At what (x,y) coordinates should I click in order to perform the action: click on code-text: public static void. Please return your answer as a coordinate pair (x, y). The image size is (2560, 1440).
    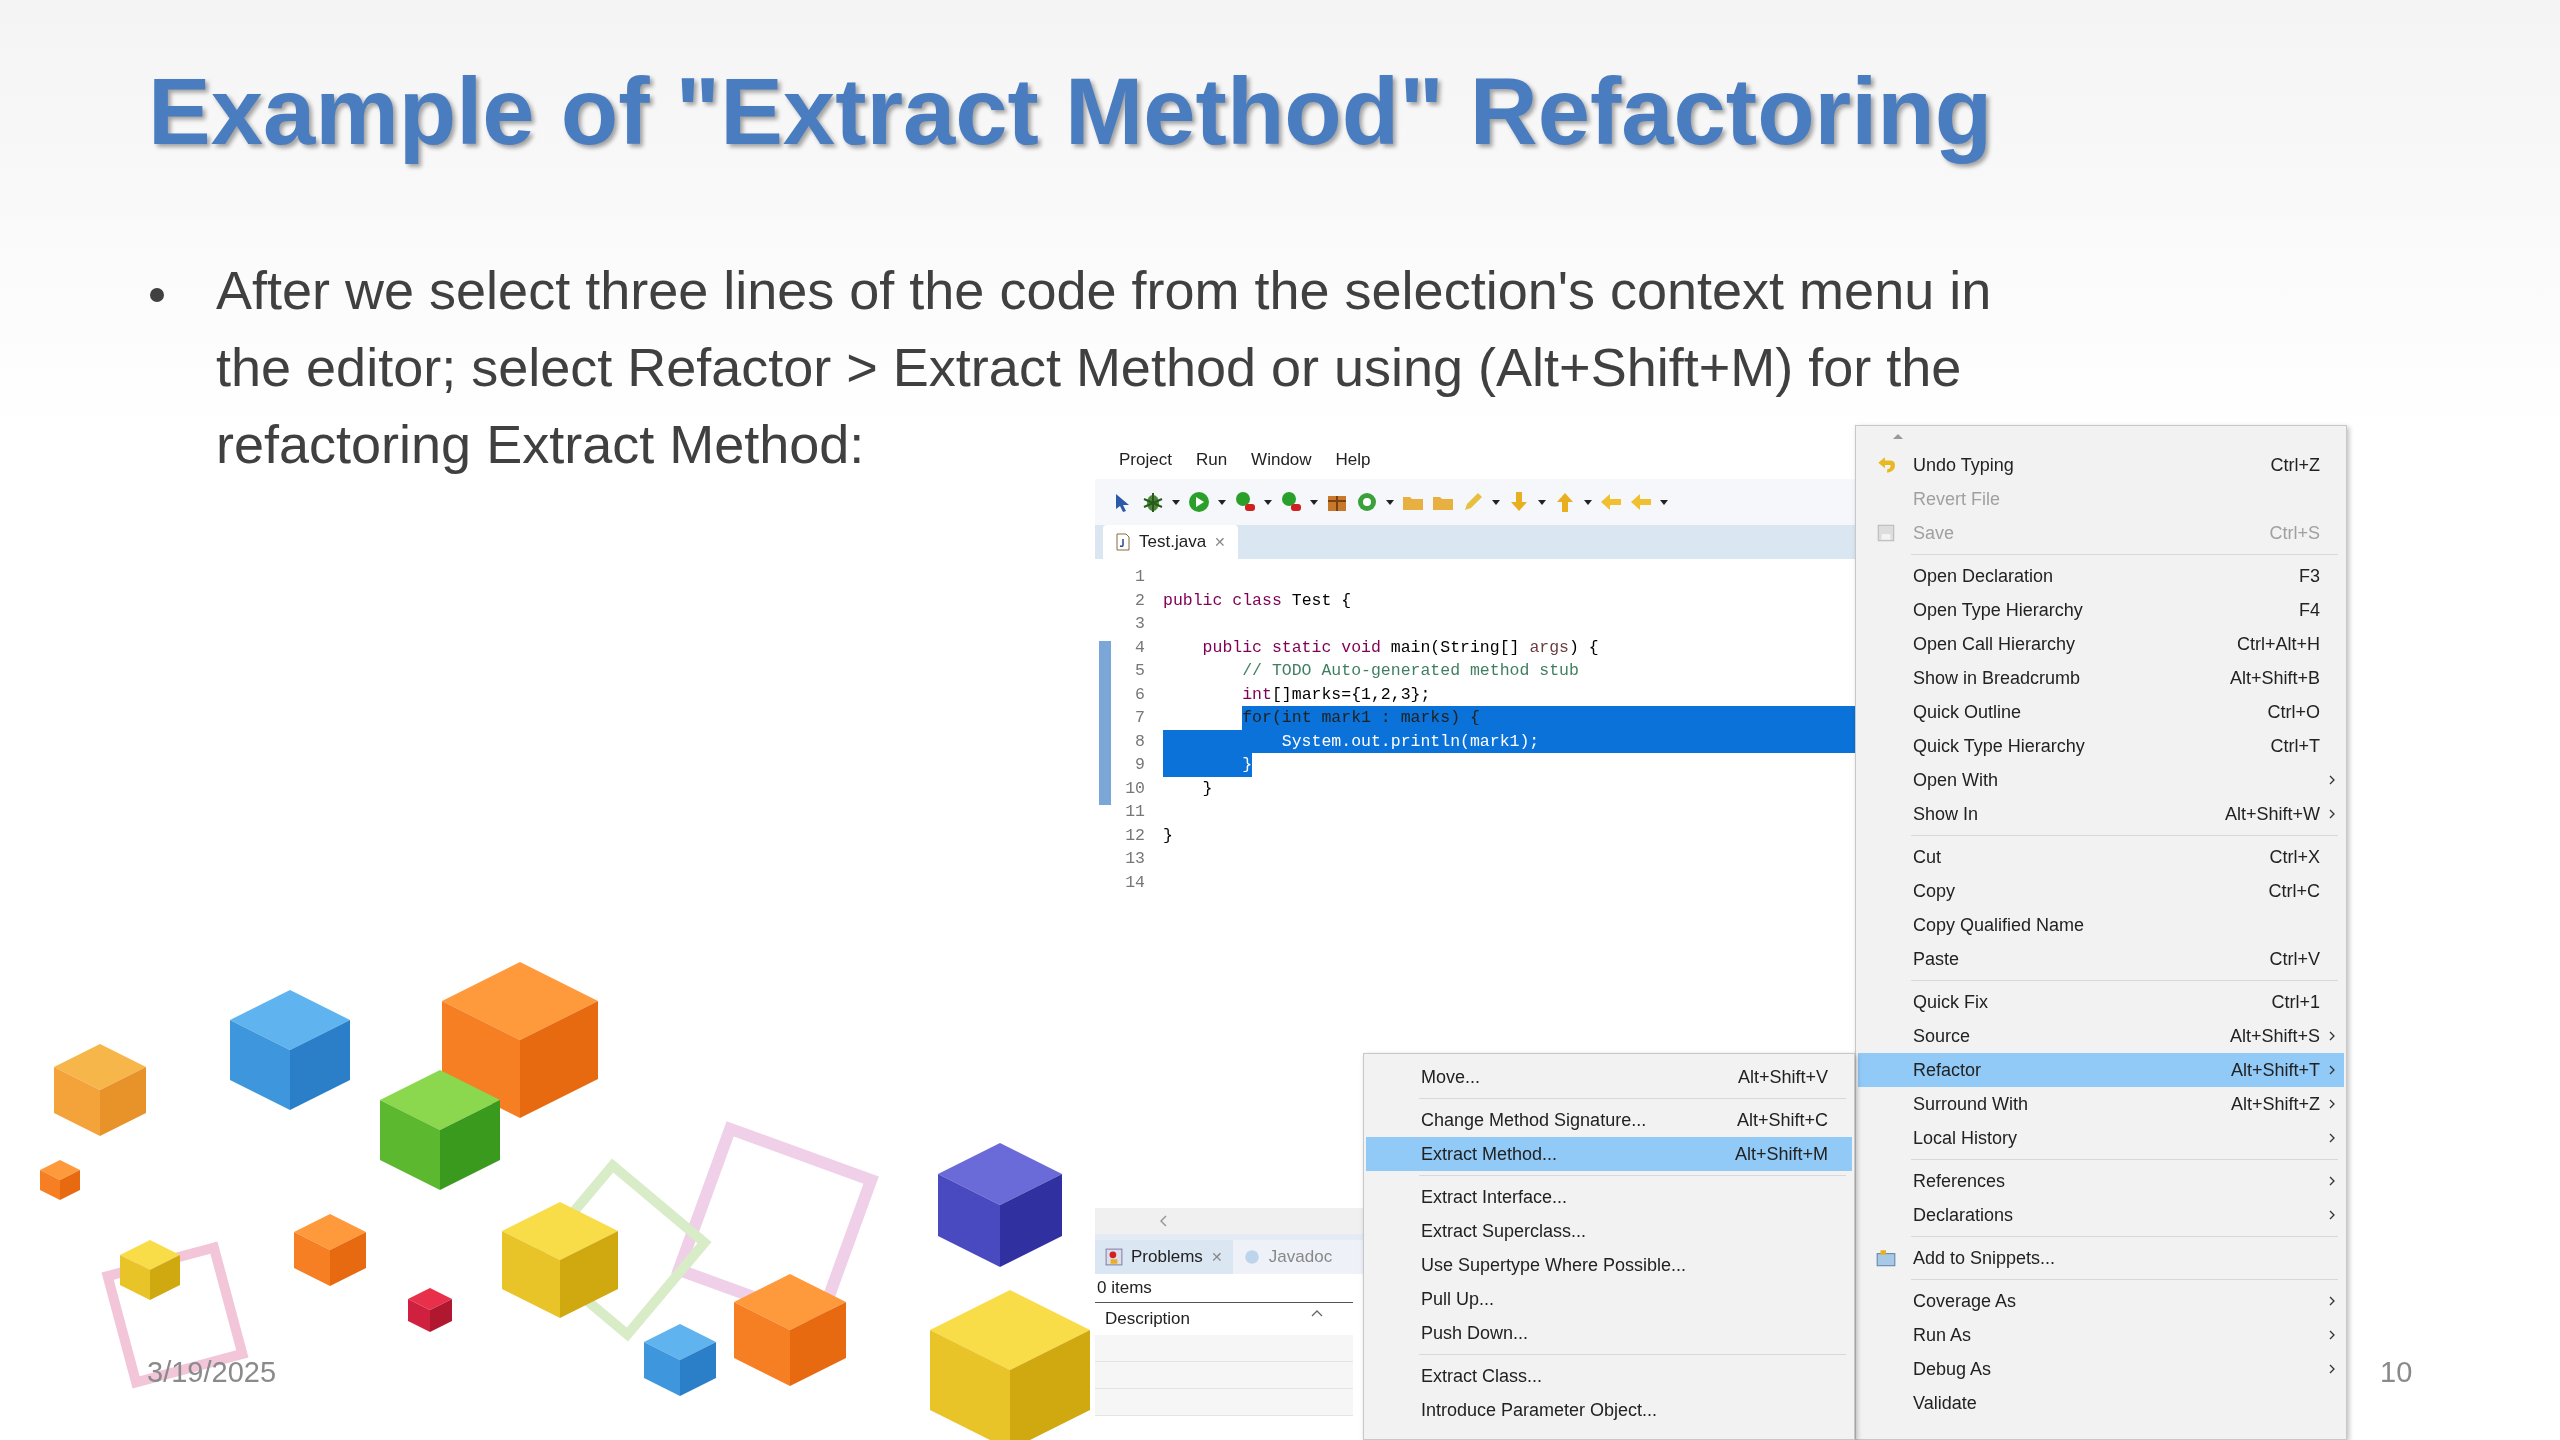
    Looking at the image, I should click on (1291, 647).